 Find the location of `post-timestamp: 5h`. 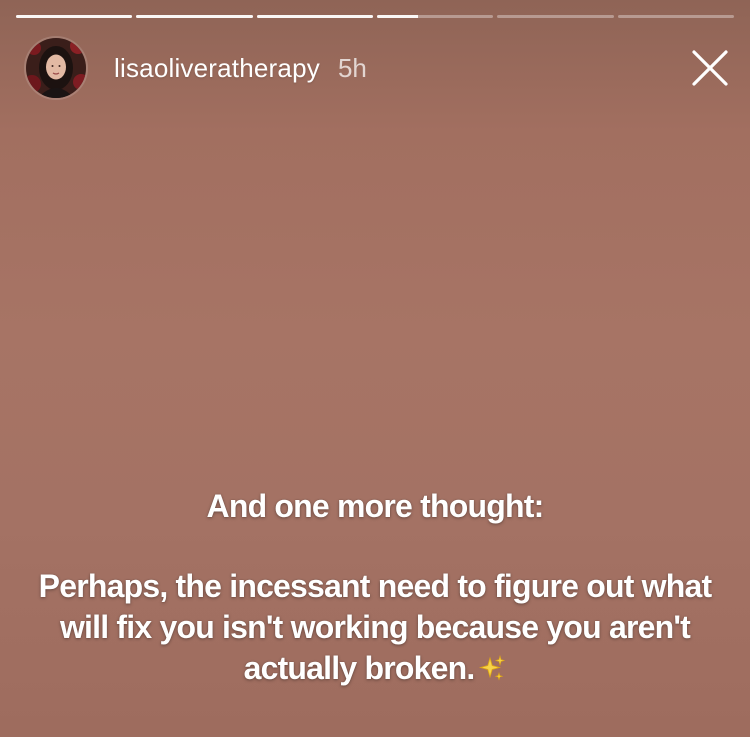

post-timestamp: 5h is located at coordinates (352, 67).